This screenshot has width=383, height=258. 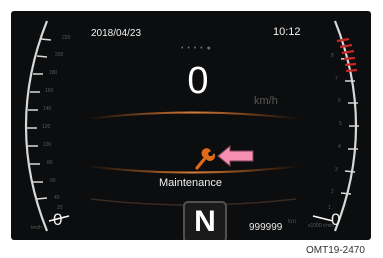 I want to click on speed-scale-label: 100, so click(x=47, y=145).